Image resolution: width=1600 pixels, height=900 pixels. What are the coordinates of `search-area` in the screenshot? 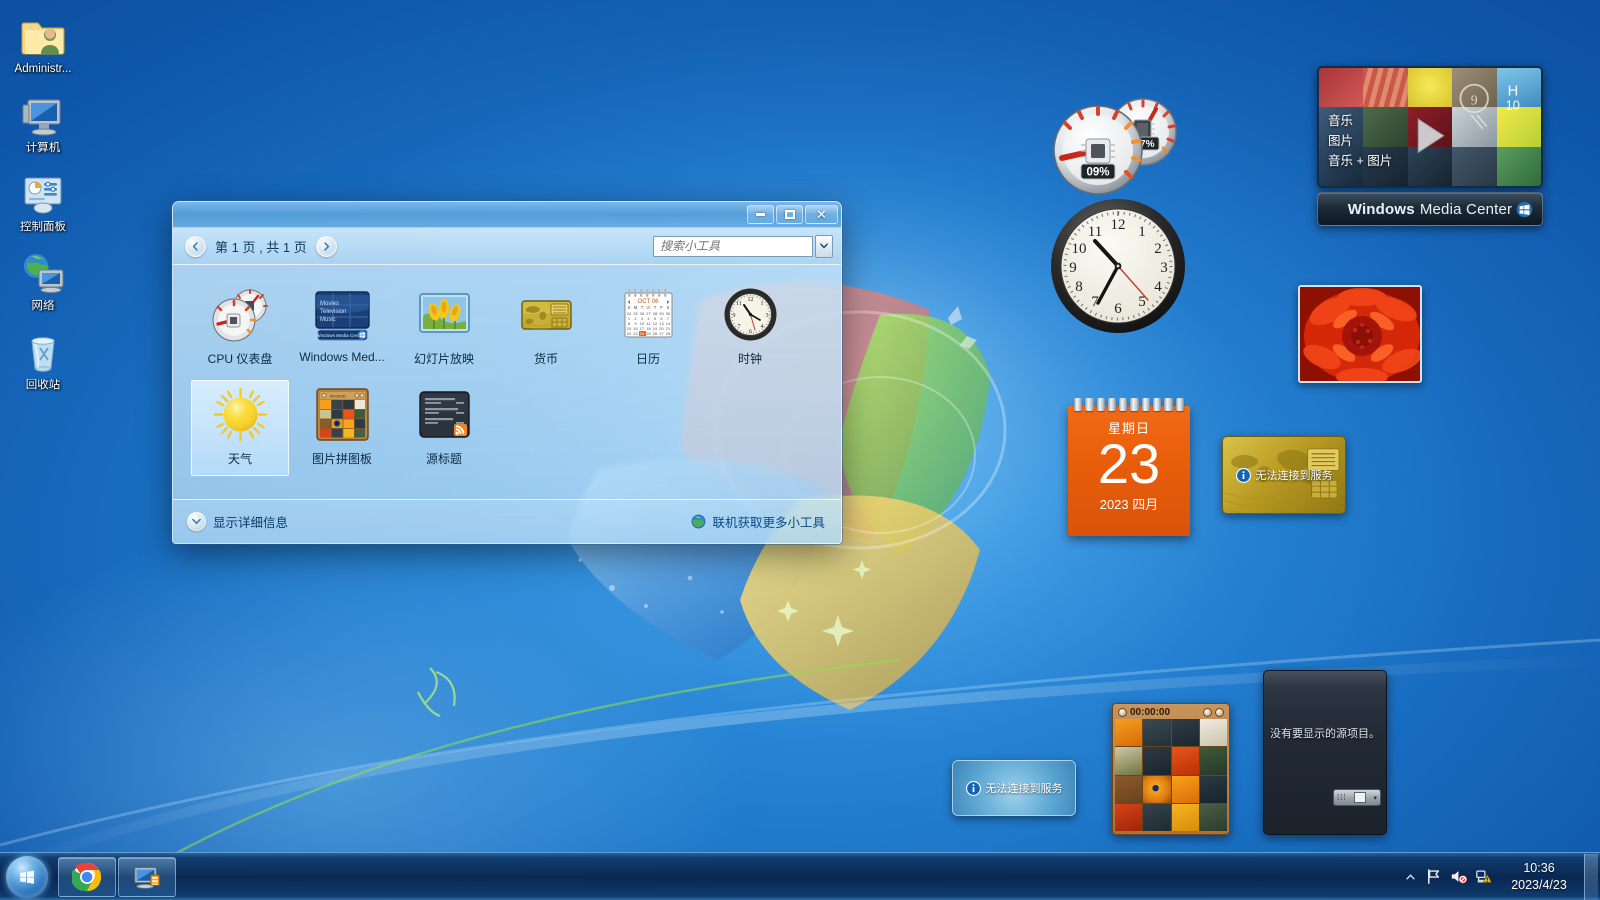 It's located at (743, 246).